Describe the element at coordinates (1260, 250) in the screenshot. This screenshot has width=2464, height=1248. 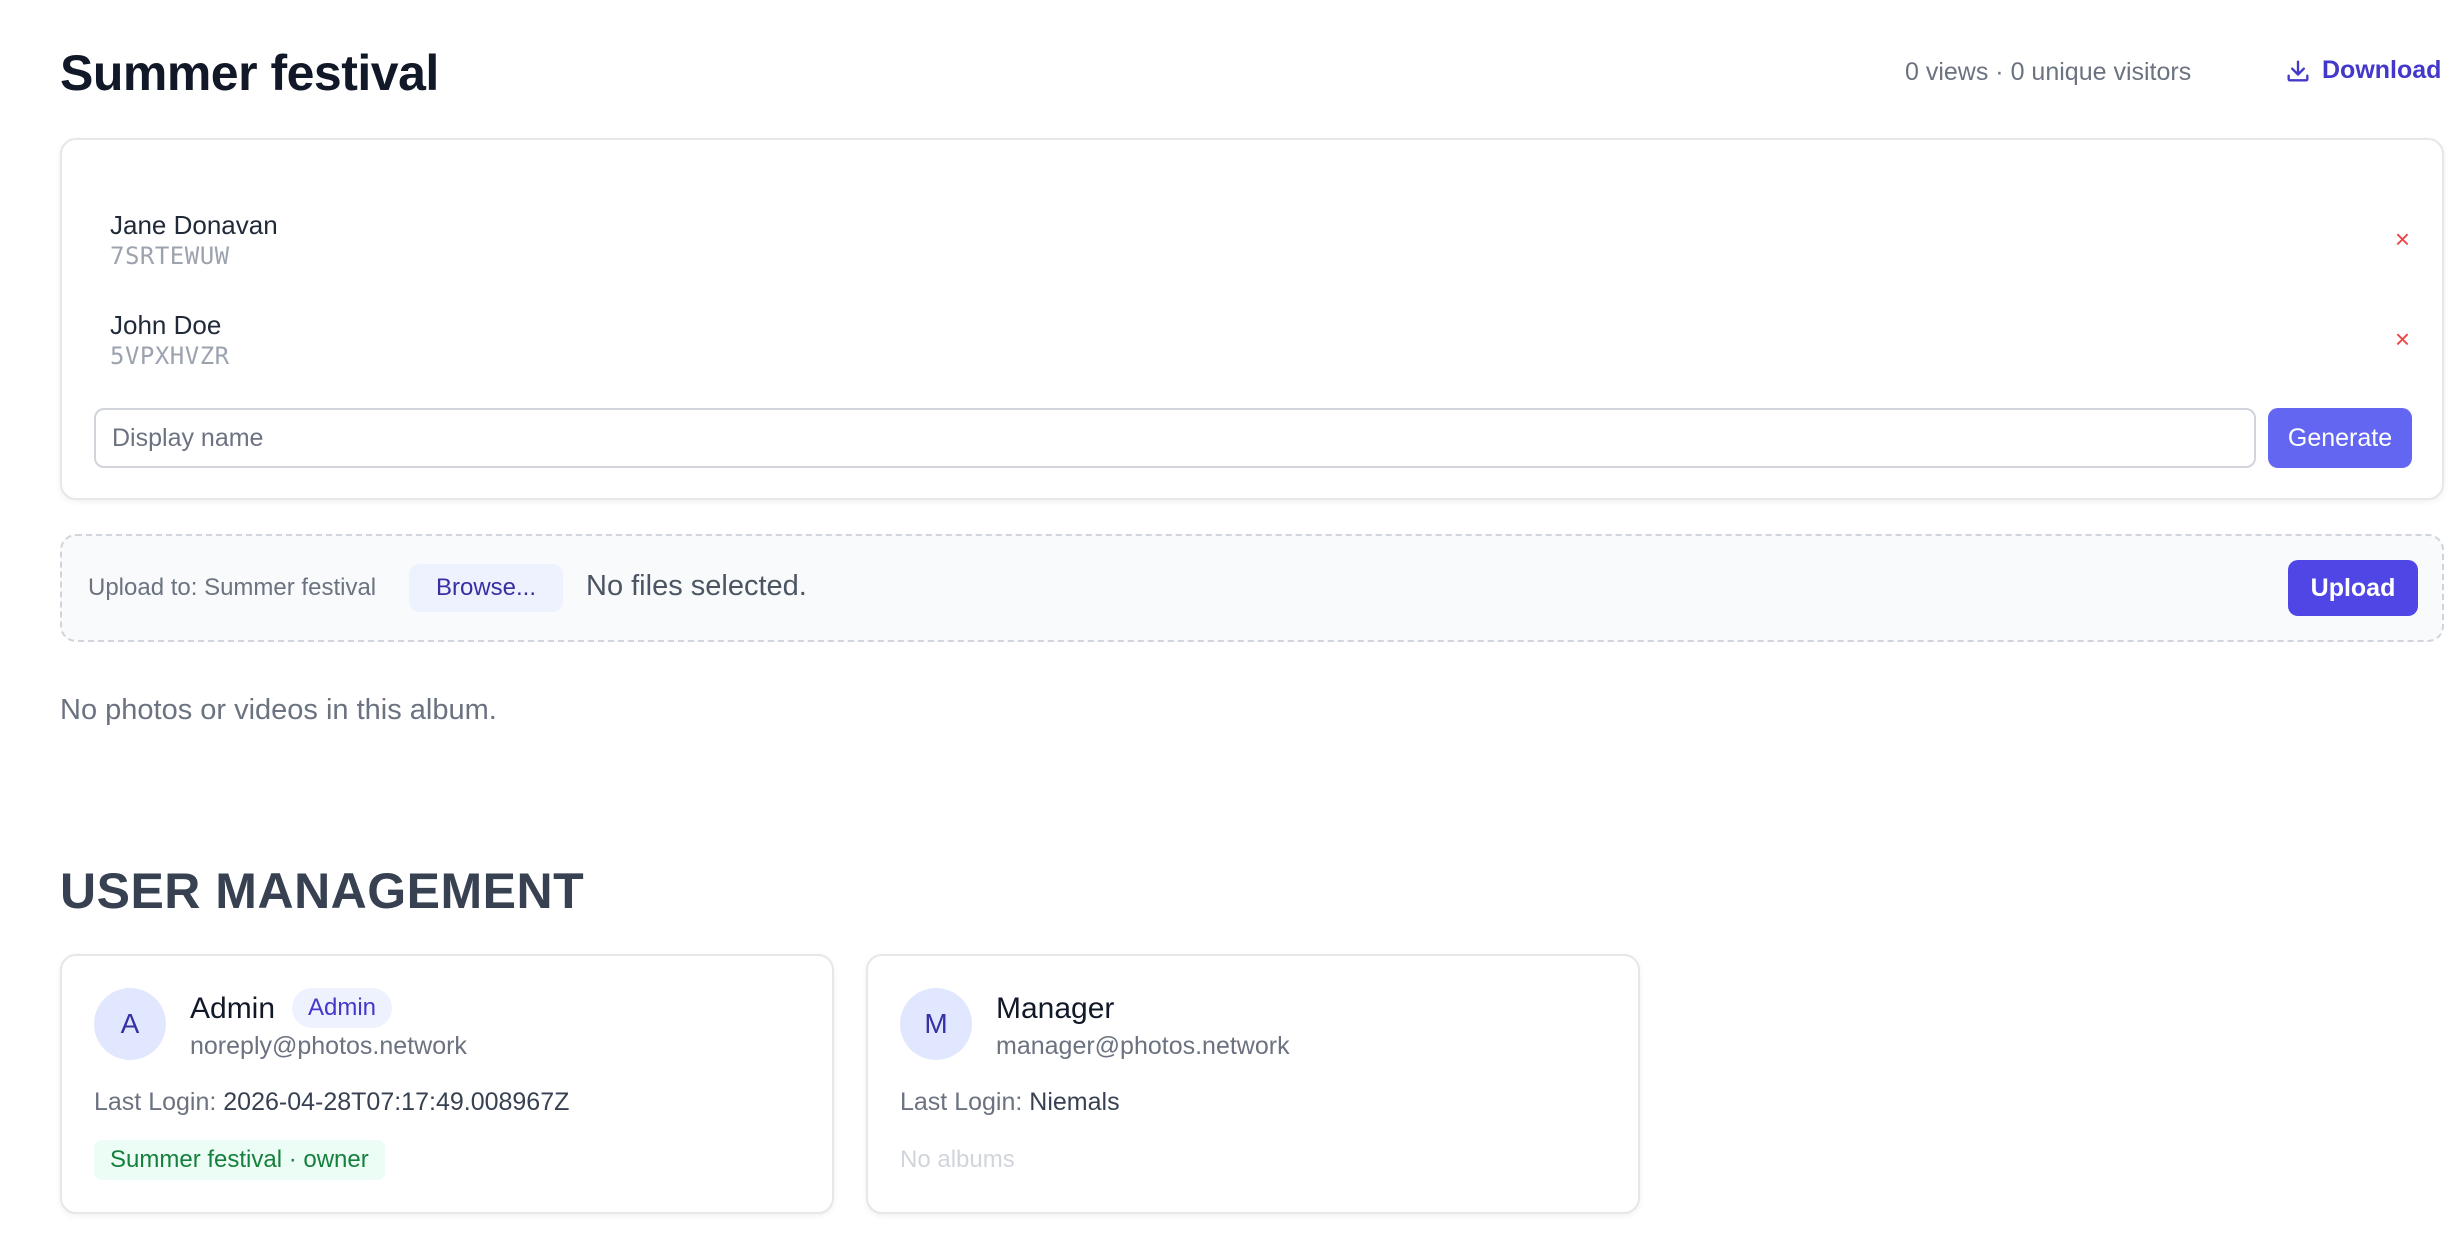
I see `share-link-row: Jane Donavan 7SRTEWUW ×` at that location.